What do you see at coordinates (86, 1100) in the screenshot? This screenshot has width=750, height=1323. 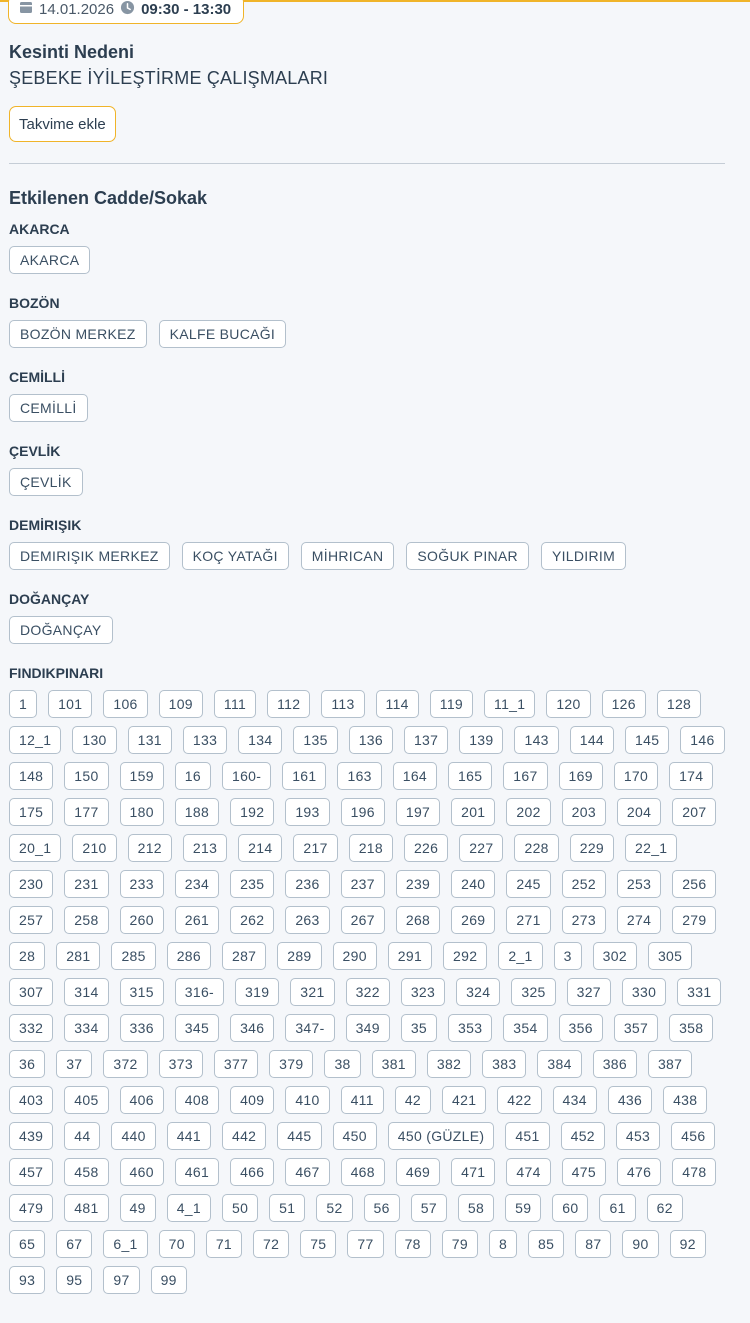 I see `street-chip: 405` at bounding box center [86, 1100].